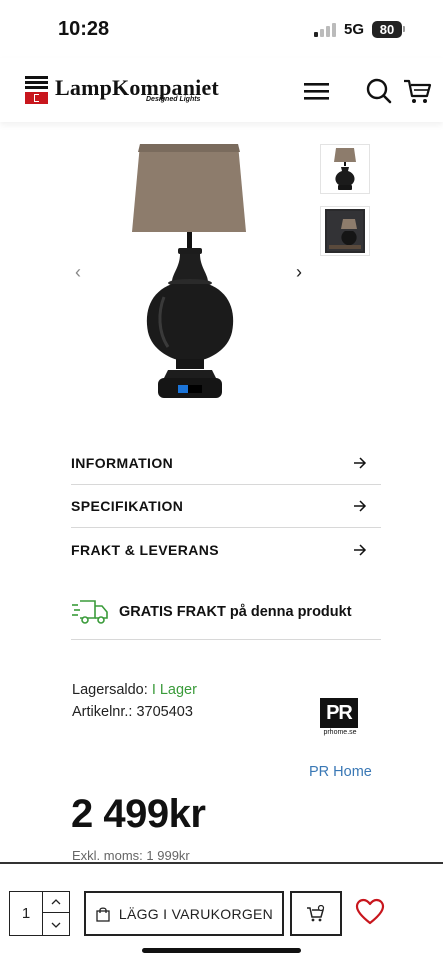 This screenshot has height=960, width=443. I want to click on quantity-stepper: 1, so click(39, 913).